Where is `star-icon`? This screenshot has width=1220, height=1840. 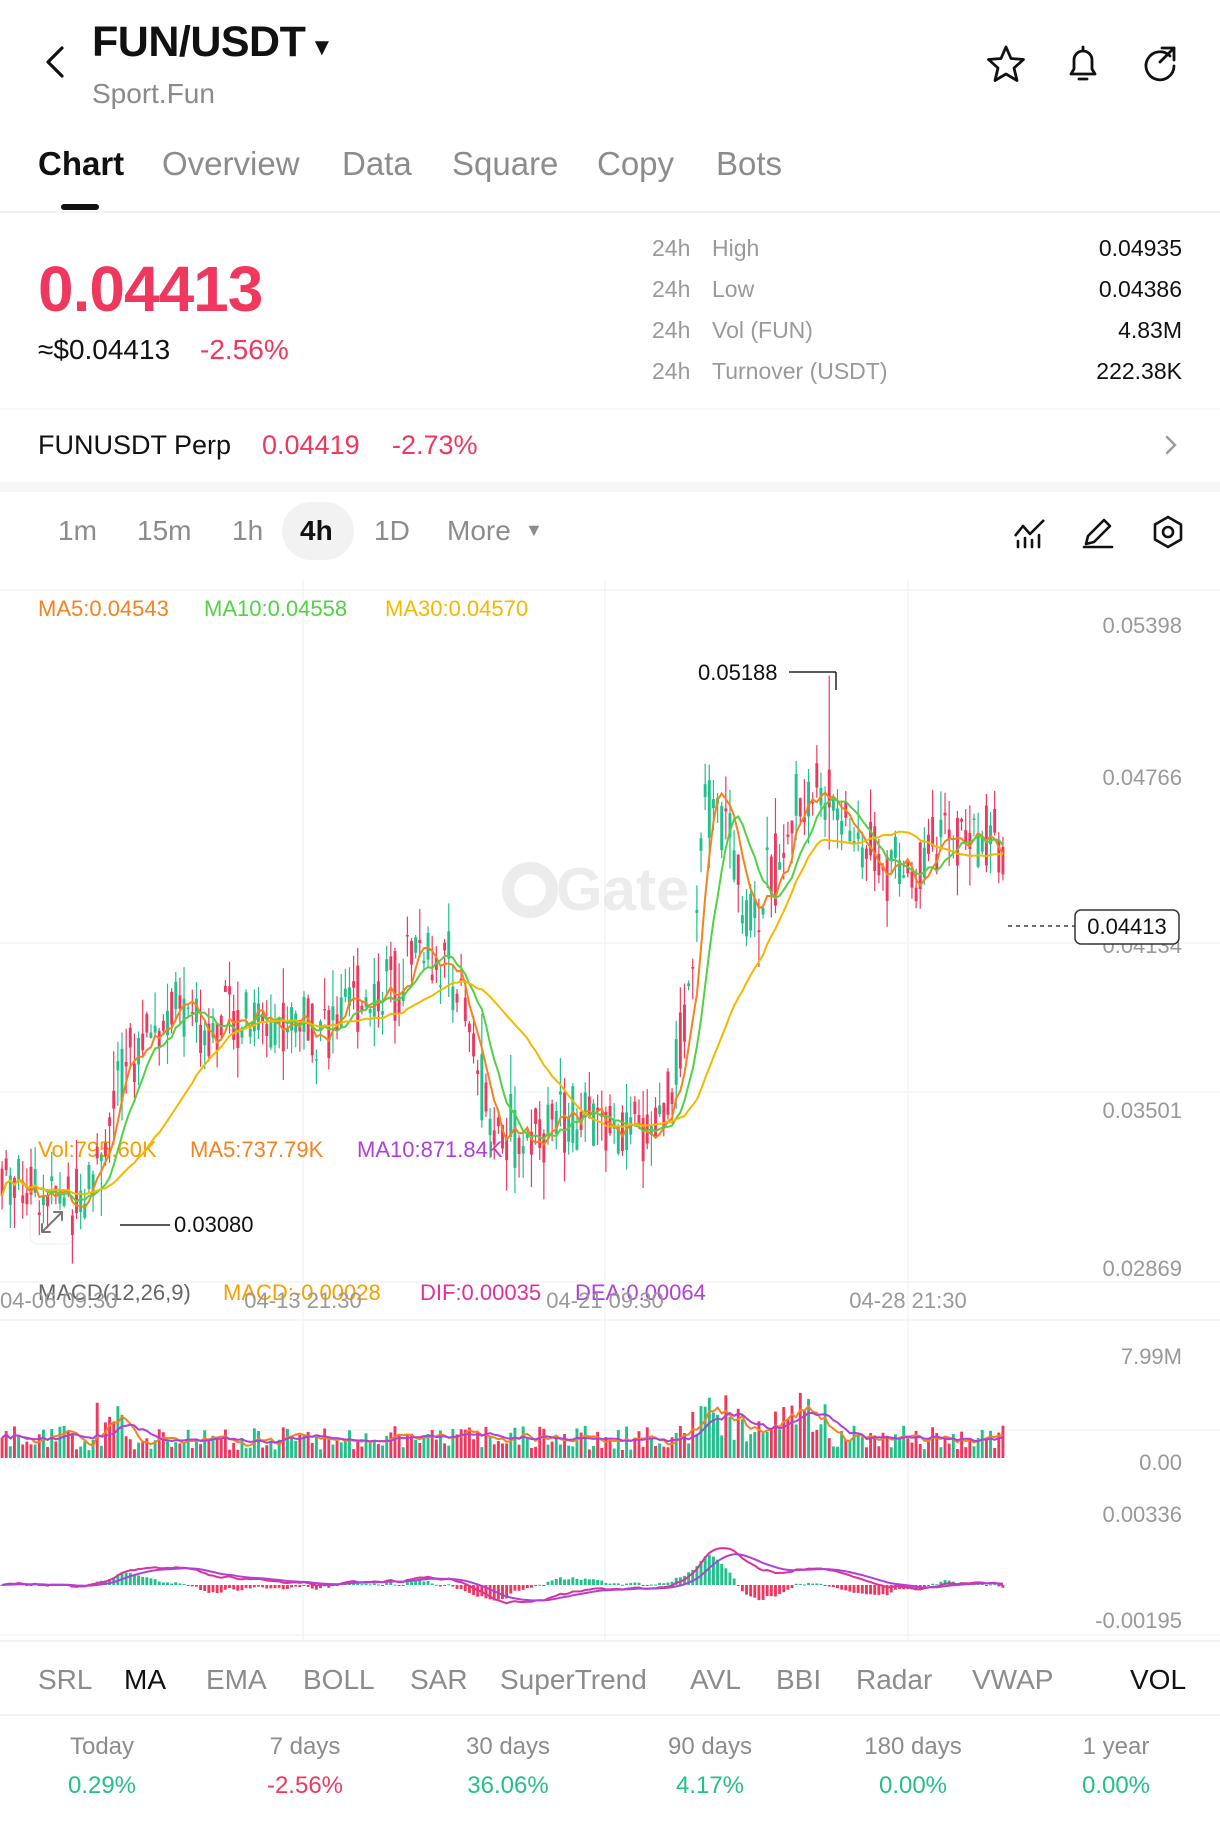 star-icon is located at coordinates (1006, 64).